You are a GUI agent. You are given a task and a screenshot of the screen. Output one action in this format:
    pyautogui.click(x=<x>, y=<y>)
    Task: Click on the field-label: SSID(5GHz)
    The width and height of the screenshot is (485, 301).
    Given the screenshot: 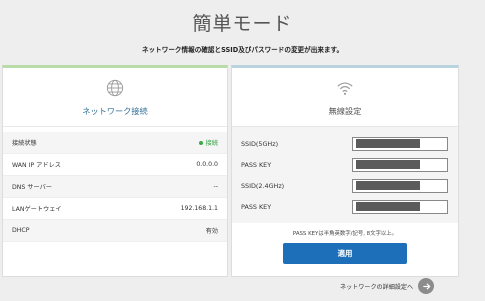 What is the action you would take?
    pyautogui.click(x=260, y=143)
    